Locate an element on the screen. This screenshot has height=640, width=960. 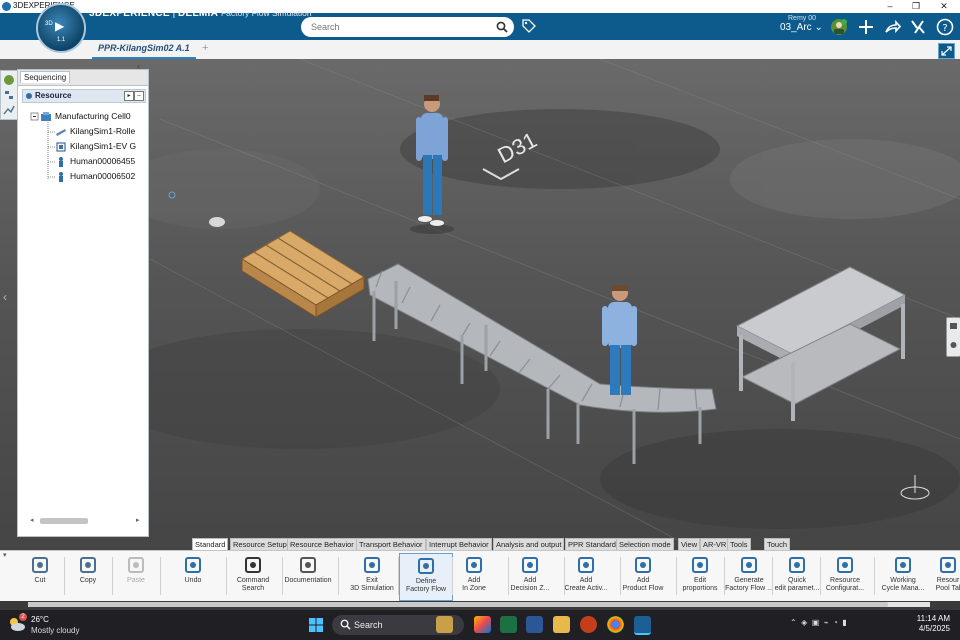
tree-item-human-1: Human00006455 is located at coordinates (95, 163).